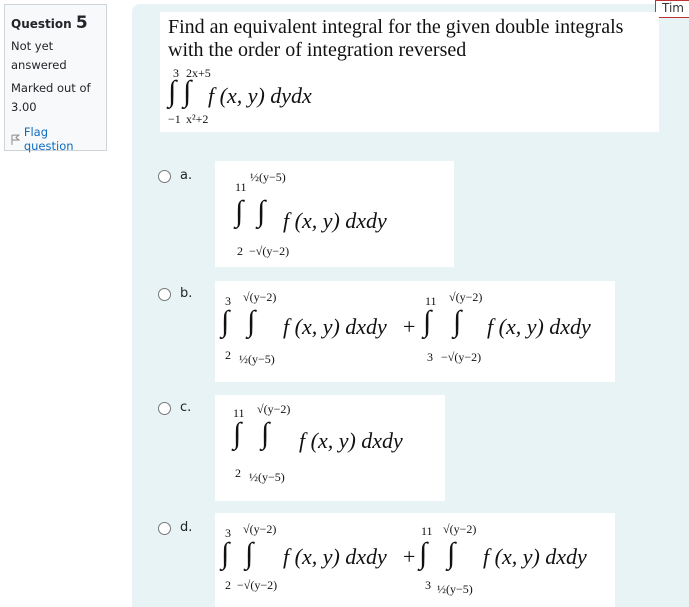 This screenshot has height=607, width=689. I want to click on timer-badge: Tim, so click(672, 9).